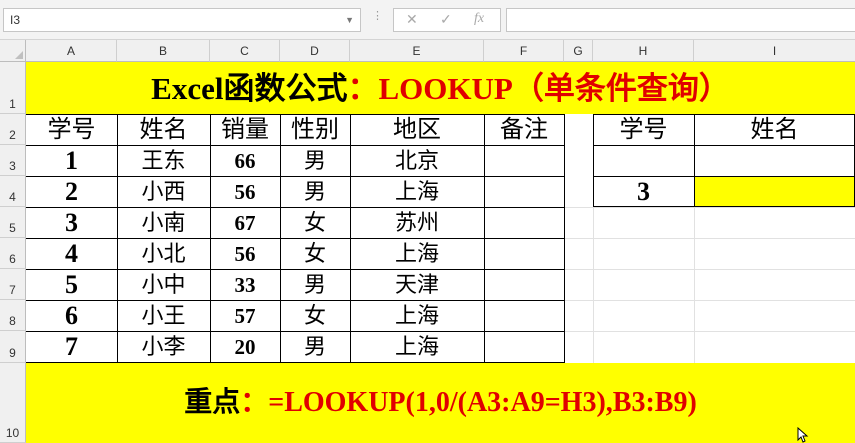  What do you see at coordinates (71, 316) in the screenshot?
I see `cell-id: 6` at bounding box center [71, 316].